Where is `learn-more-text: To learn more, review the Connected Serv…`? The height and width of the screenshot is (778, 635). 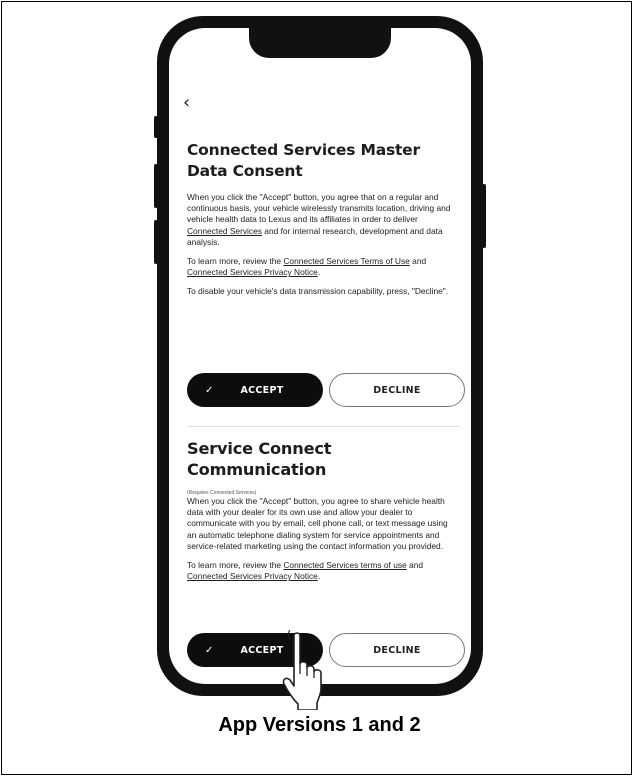 learn-more-text: To learn more, review the Connected Serv… is located at coordinates (323, 267).